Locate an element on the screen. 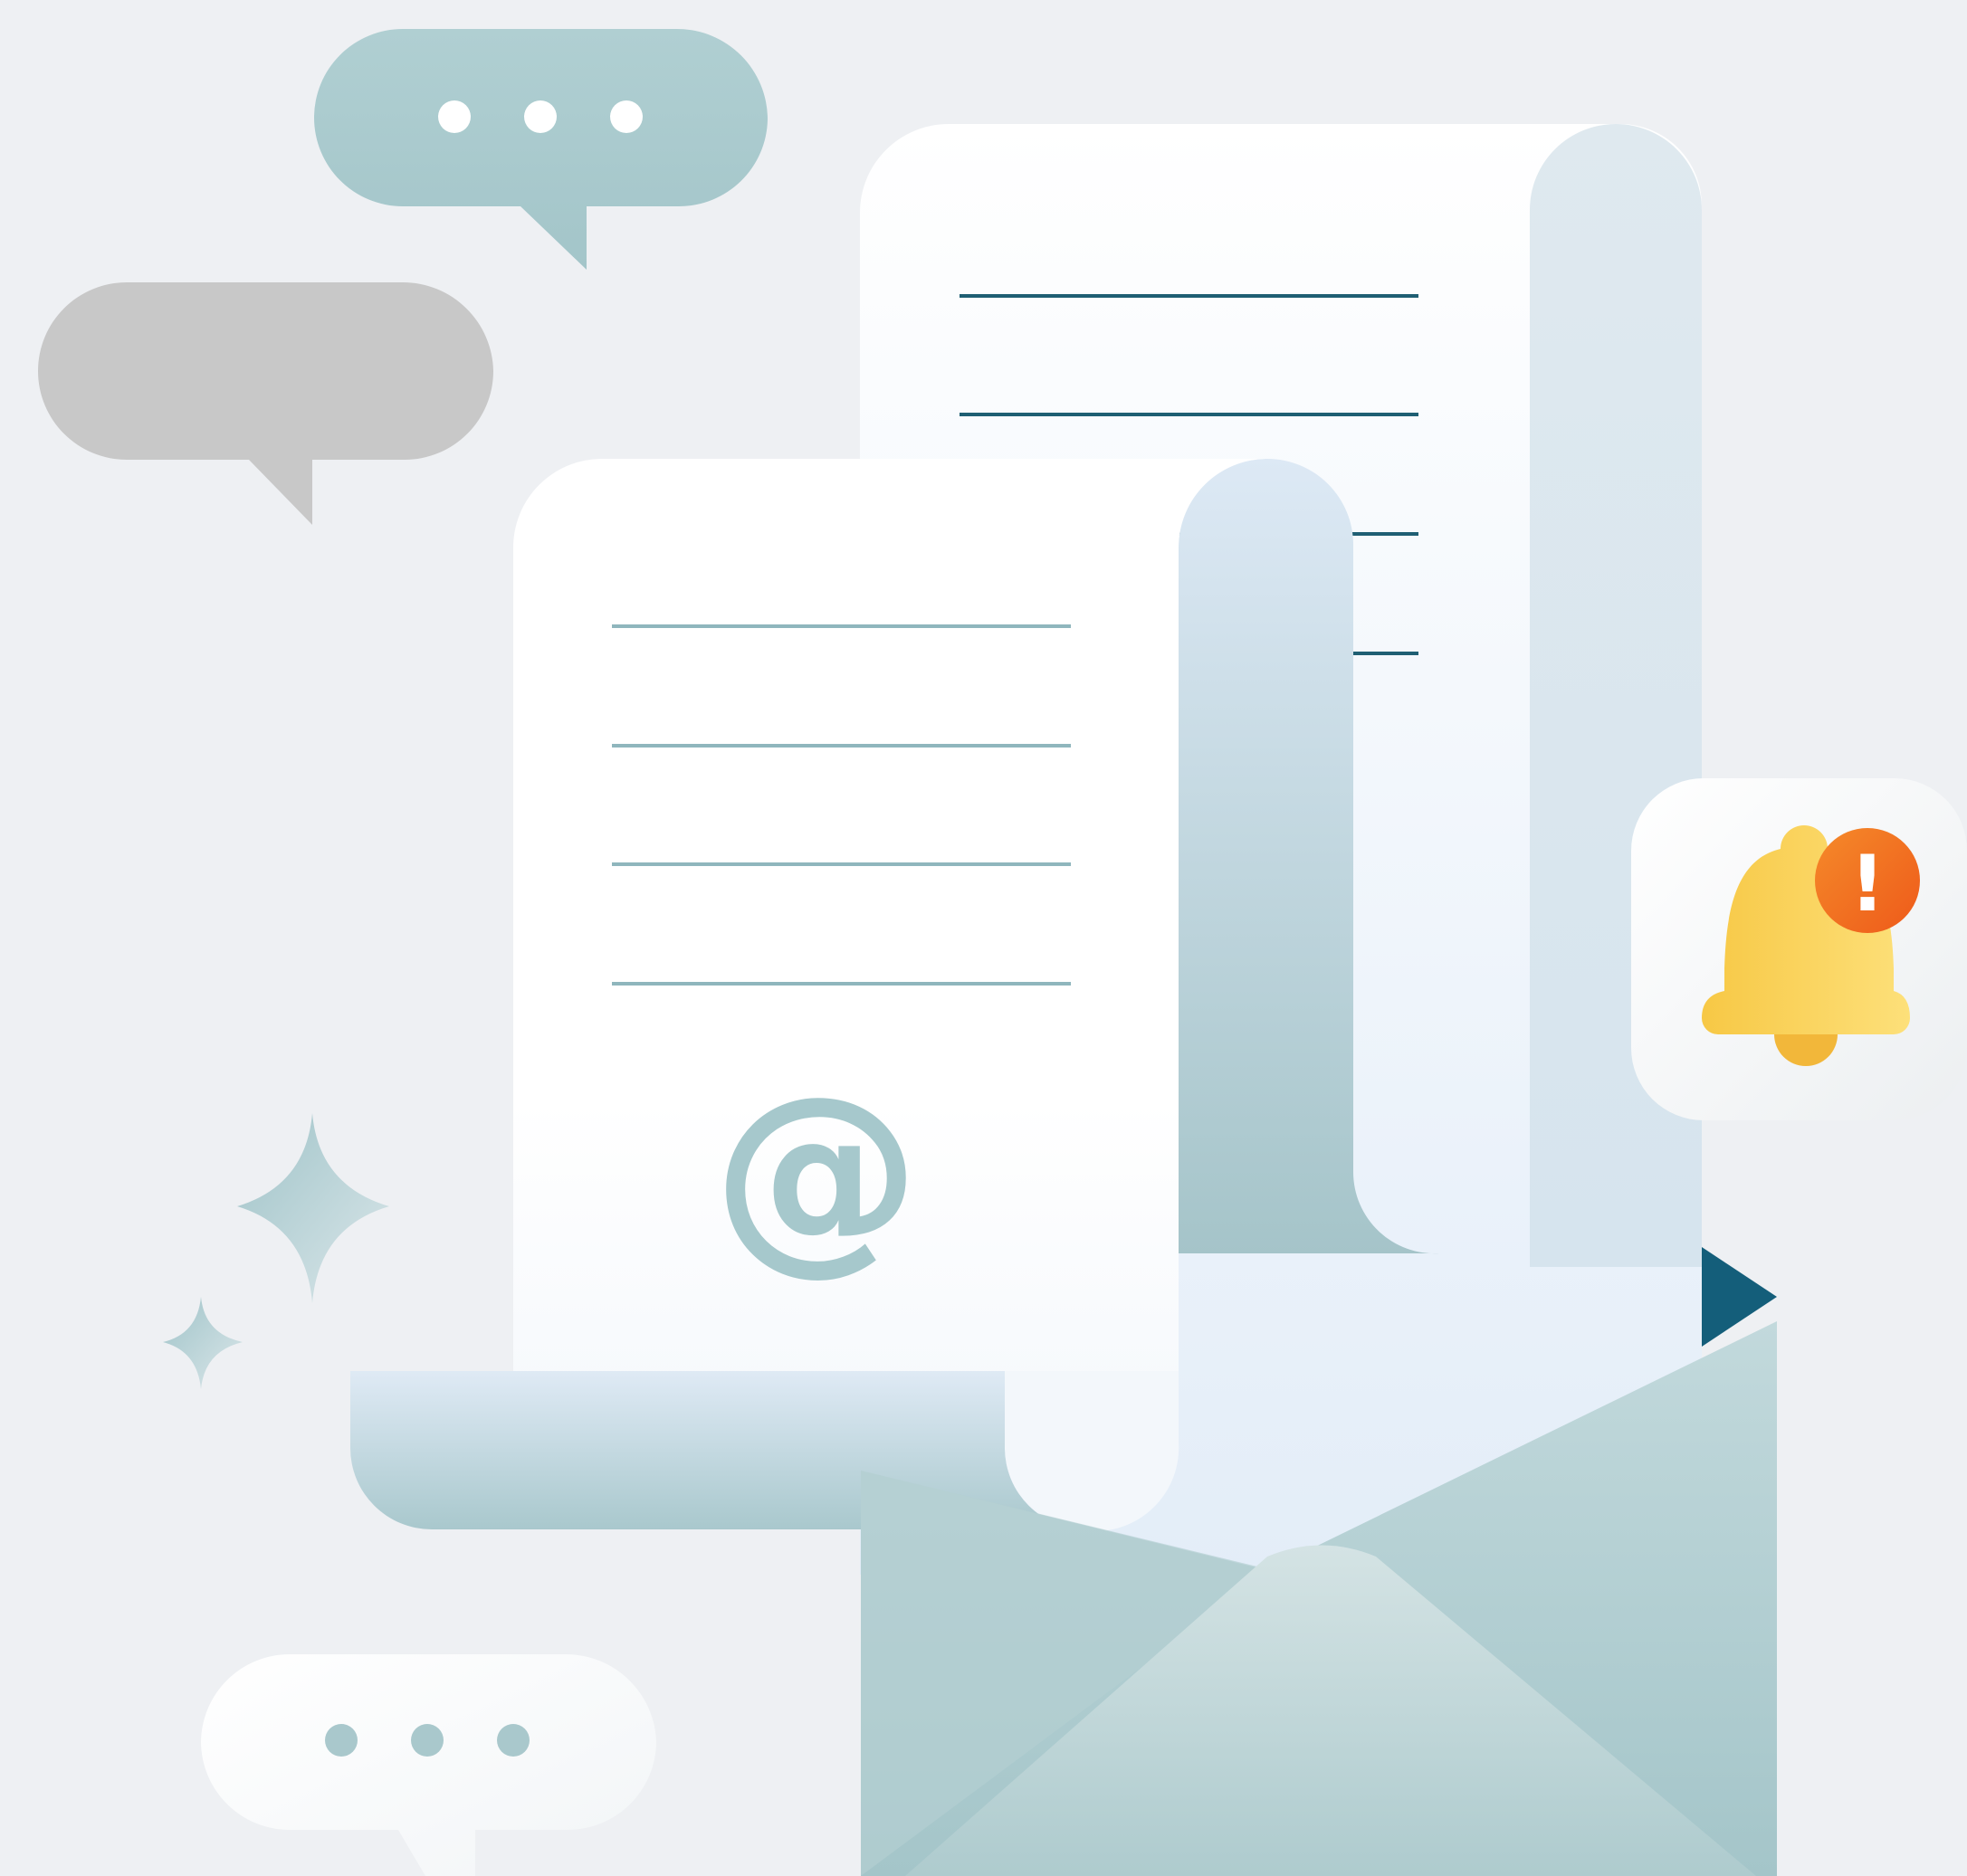 This screenshot has width=1967, height=1876. at-symbol-icon: @ is located at coordinates (816, 1173).